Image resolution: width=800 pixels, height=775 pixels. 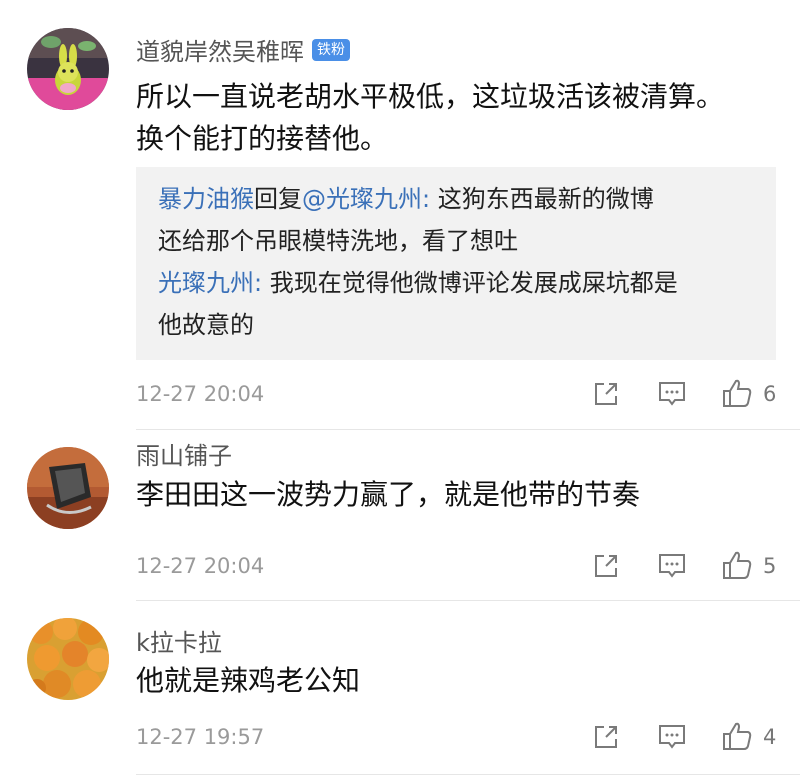 What do you see at coordinates (457, 220) in the screenshot?
I see `reply-item: 暴力油猴回复@光璨九州: 这狗东西最新的微博 还给那个吊眼模特洗地，看了想吐` at bounding box center [457, 220].